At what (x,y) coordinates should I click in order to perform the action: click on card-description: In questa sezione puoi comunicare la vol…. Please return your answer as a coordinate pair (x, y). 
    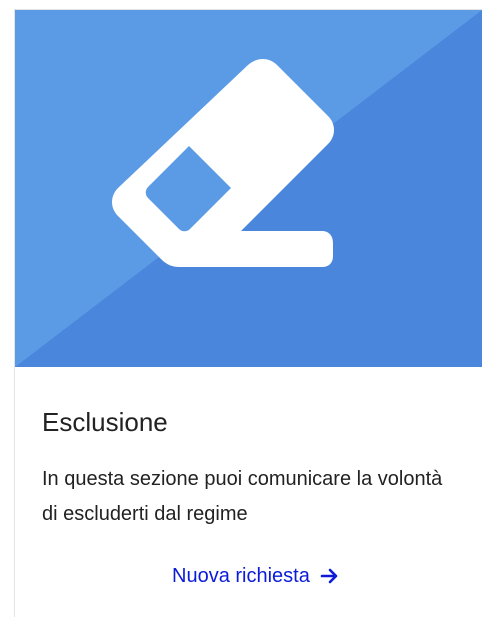
    Looking at the image, I should click on (242, 496).